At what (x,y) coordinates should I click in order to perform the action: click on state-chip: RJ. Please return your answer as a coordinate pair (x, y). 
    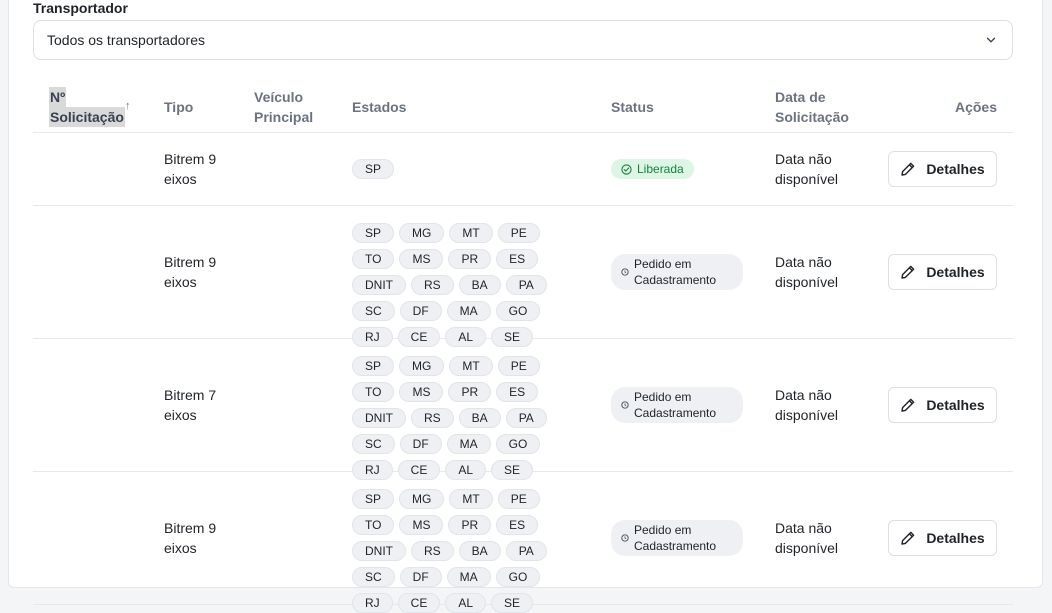
    Looking at the image, I should click on (372, 603).